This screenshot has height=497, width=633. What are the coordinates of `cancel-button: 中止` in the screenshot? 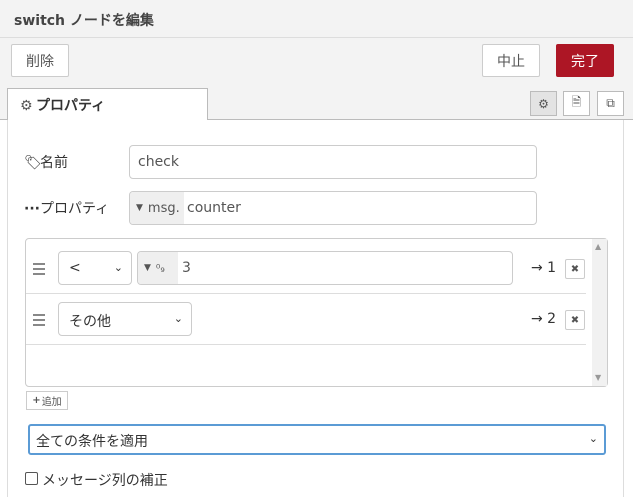 It's located at (511, 60).